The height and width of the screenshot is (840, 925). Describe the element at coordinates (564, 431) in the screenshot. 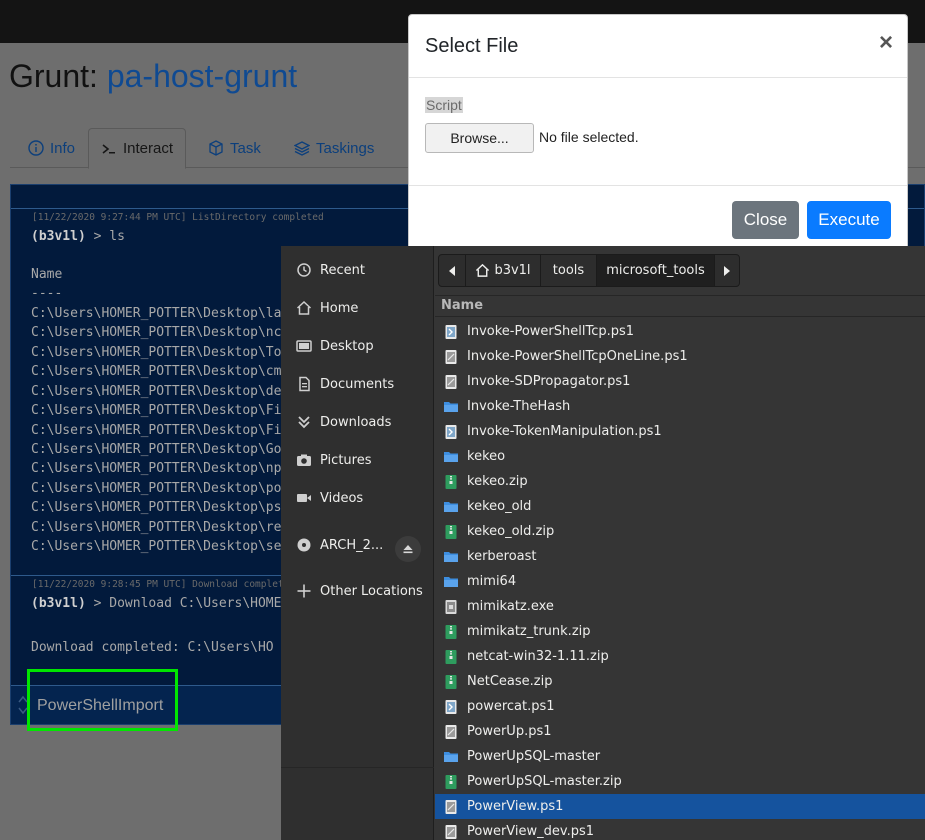

I see `file-name: Invoke-TokenManipulation.ps1` at that location.